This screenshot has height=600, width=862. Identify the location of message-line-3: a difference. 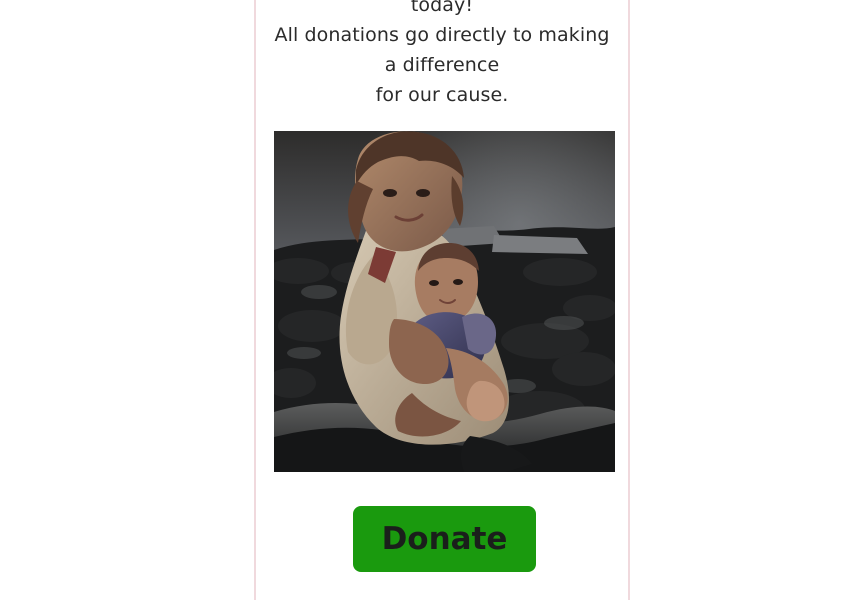
(442, 65).